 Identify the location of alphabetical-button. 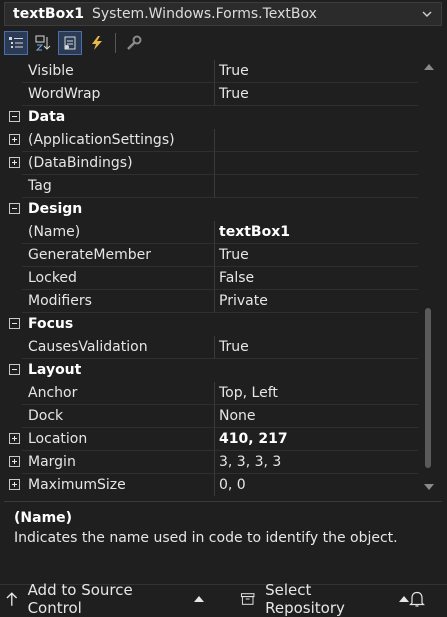
(43, 43).